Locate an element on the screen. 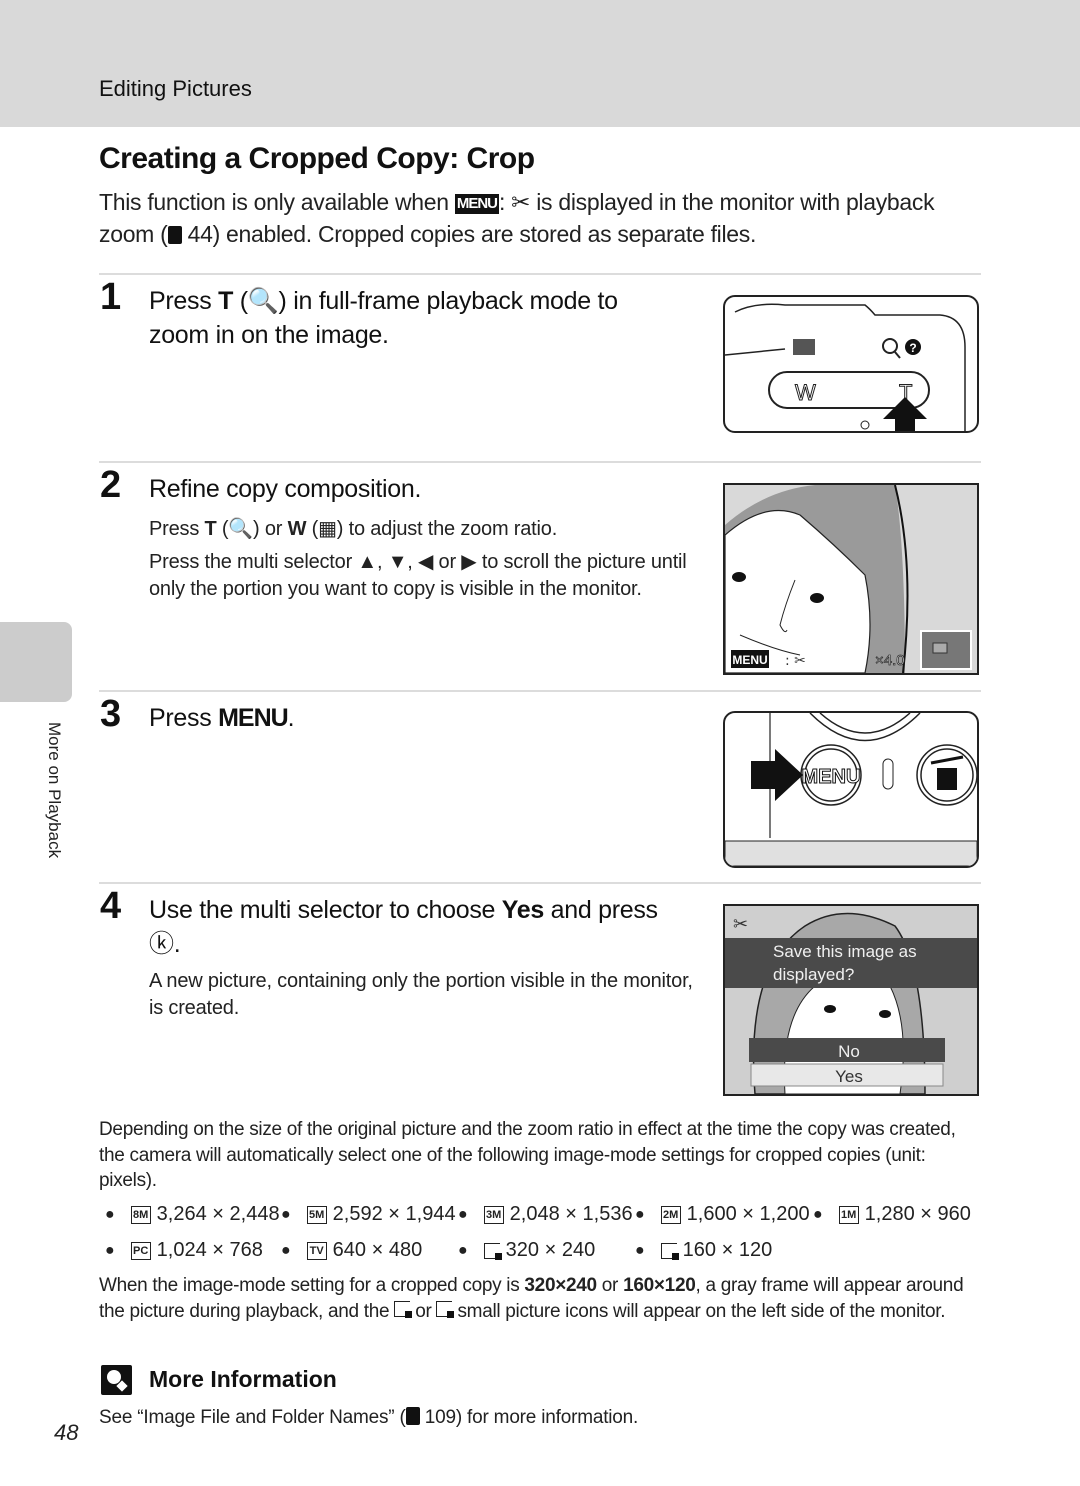 The width and height of the screenshot is (1080, 1486). step-title: Press MENU. is located at coordinates (222, 718).